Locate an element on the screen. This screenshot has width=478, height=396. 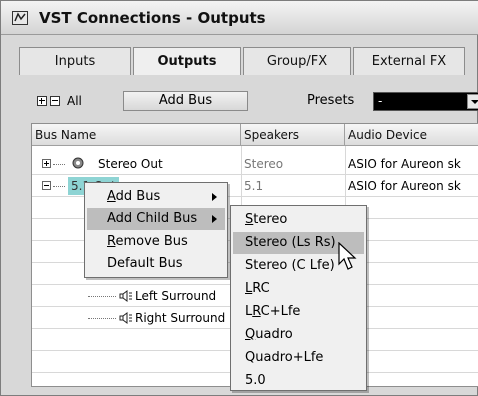
presets-value: - is located at coordinates (380, 101).